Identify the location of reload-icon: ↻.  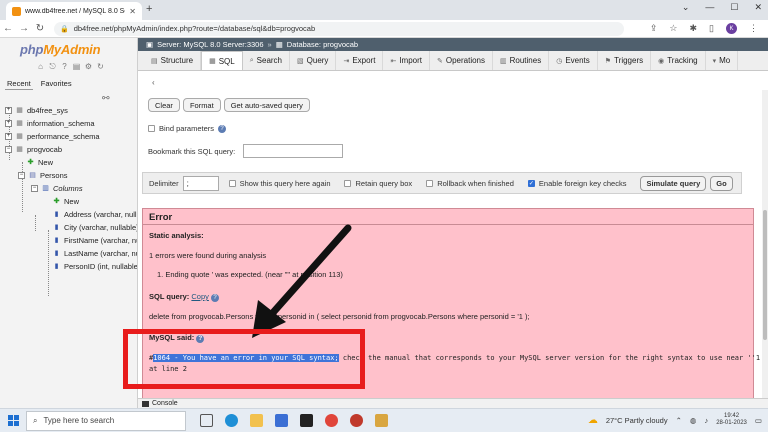
(40, 28).